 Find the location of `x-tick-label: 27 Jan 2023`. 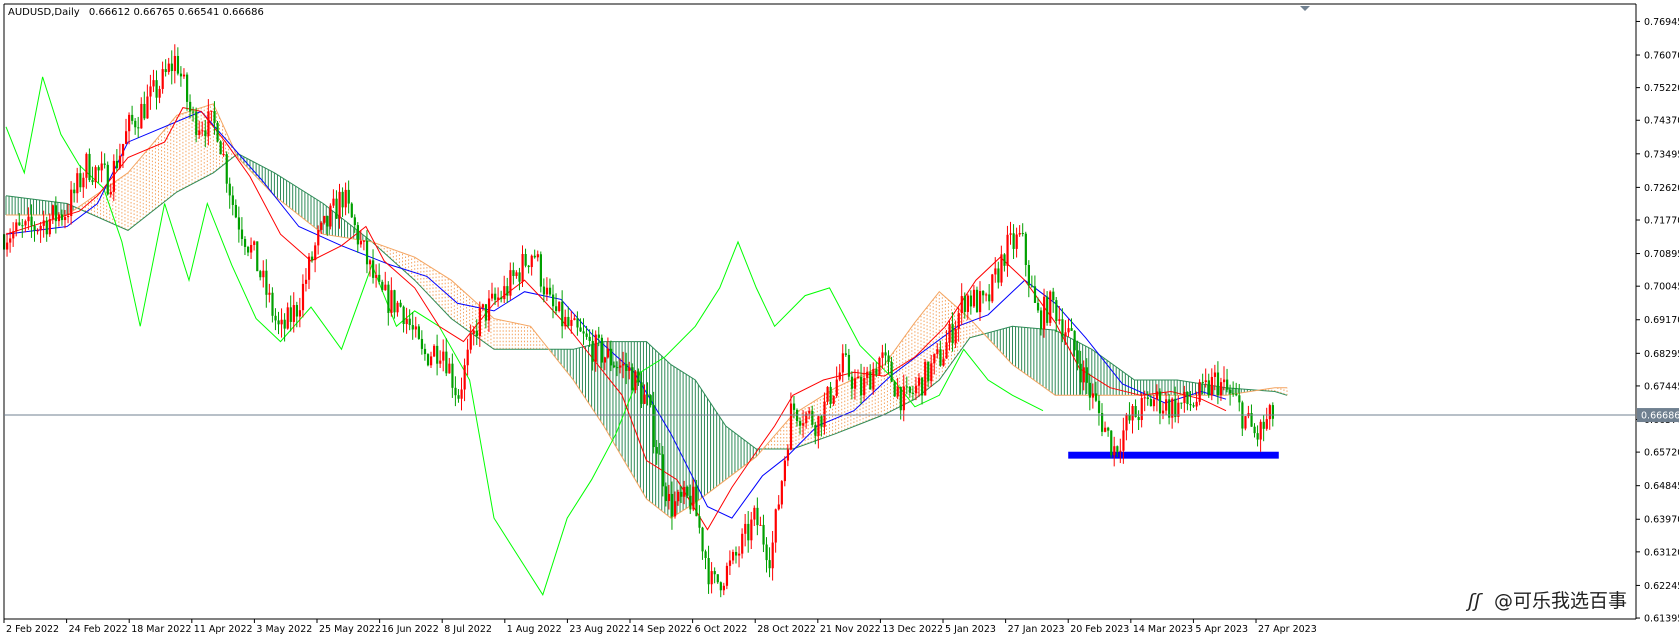

x-tick-label: 27 Jan 2023 is located at coordinates (1036, 629).